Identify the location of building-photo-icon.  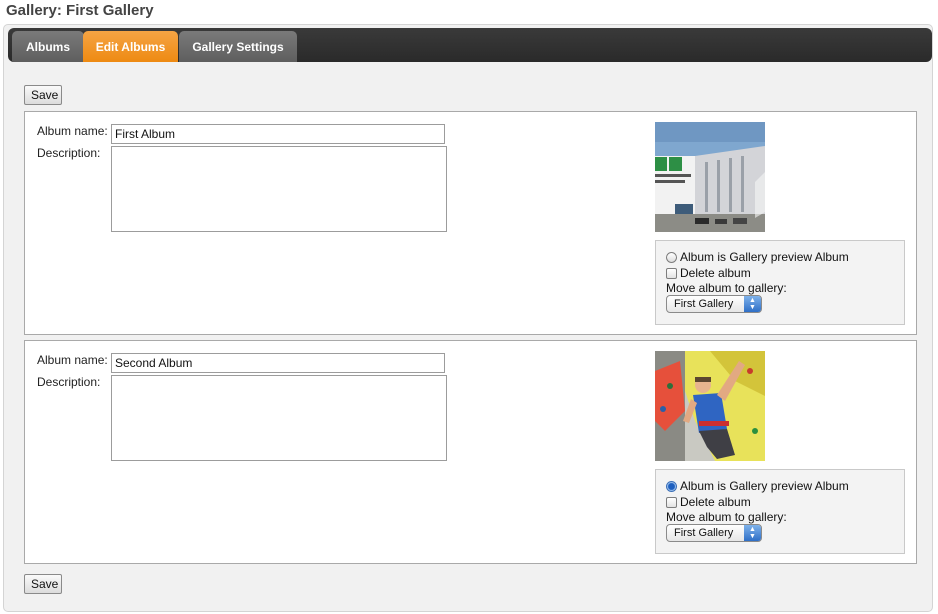
(710, 177).